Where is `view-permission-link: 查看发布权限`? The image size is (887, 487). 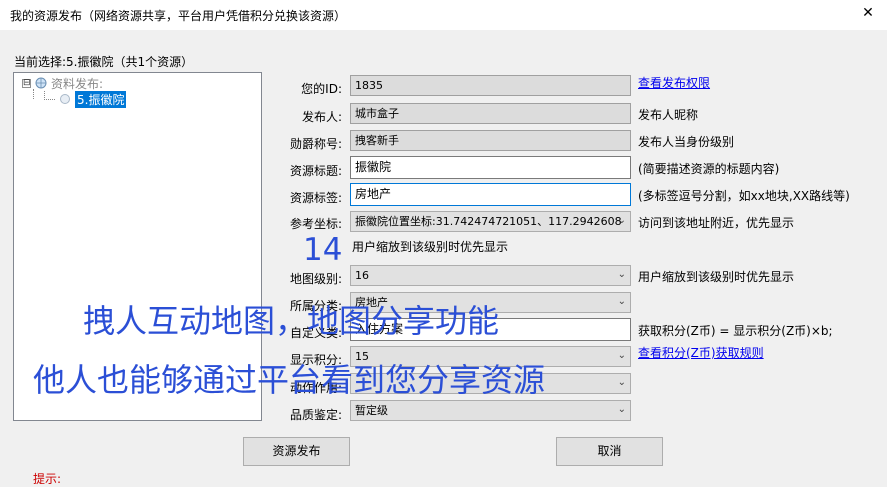 view-permission-link: 查看发布权限 is located at coordinates (674, 82).